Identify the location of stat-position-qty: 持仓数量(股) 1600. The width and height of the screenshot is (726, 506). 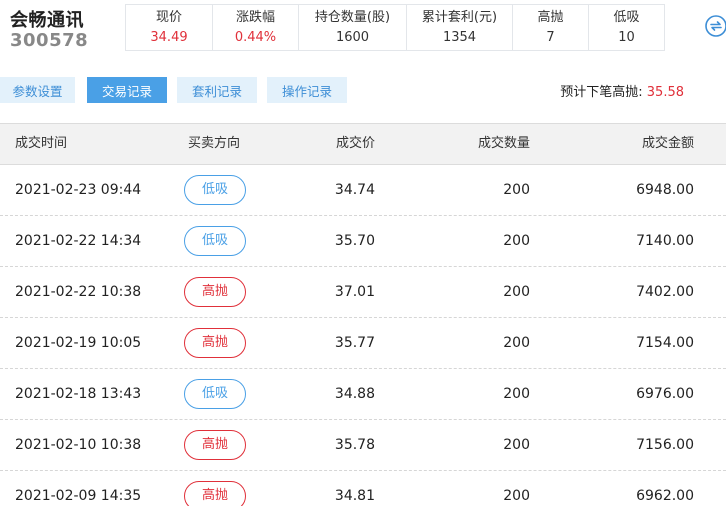
(352, 27).